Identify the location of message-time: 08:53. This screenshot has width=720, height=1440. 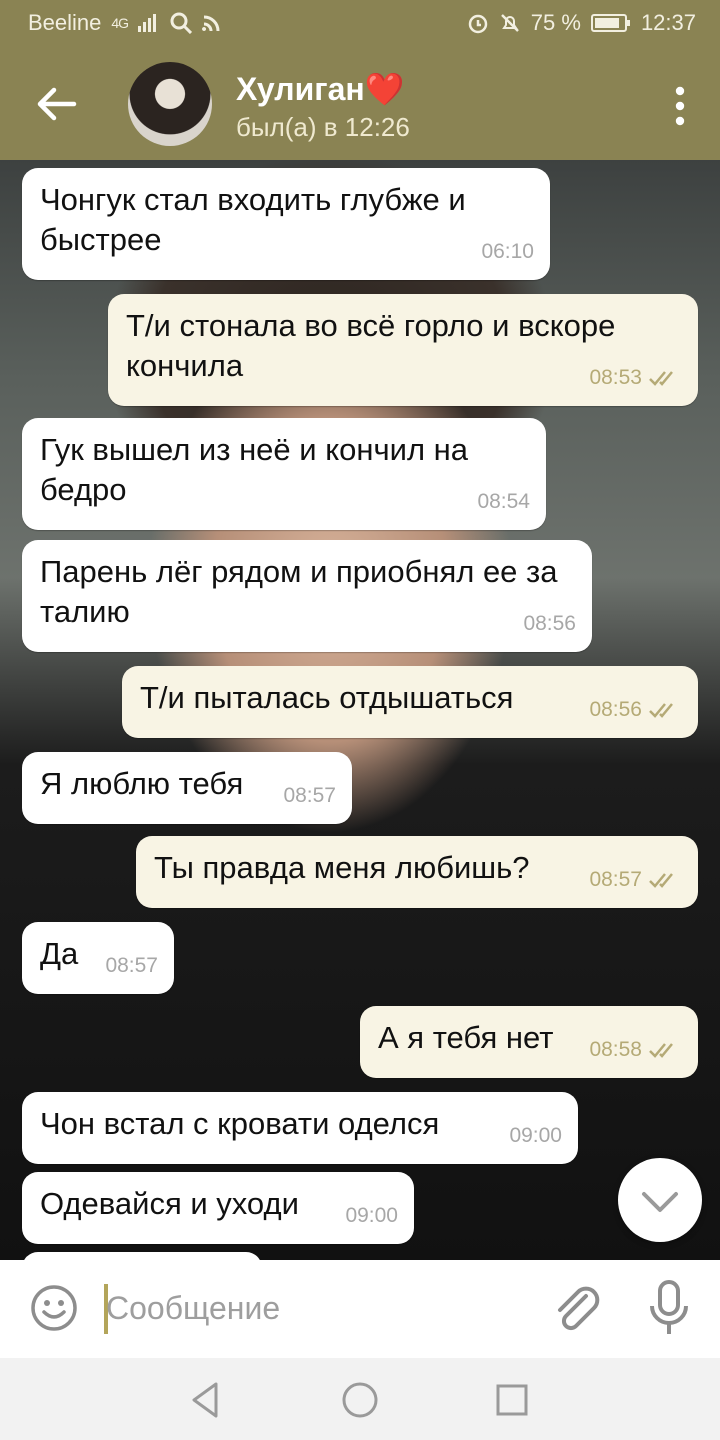
(615, 377).